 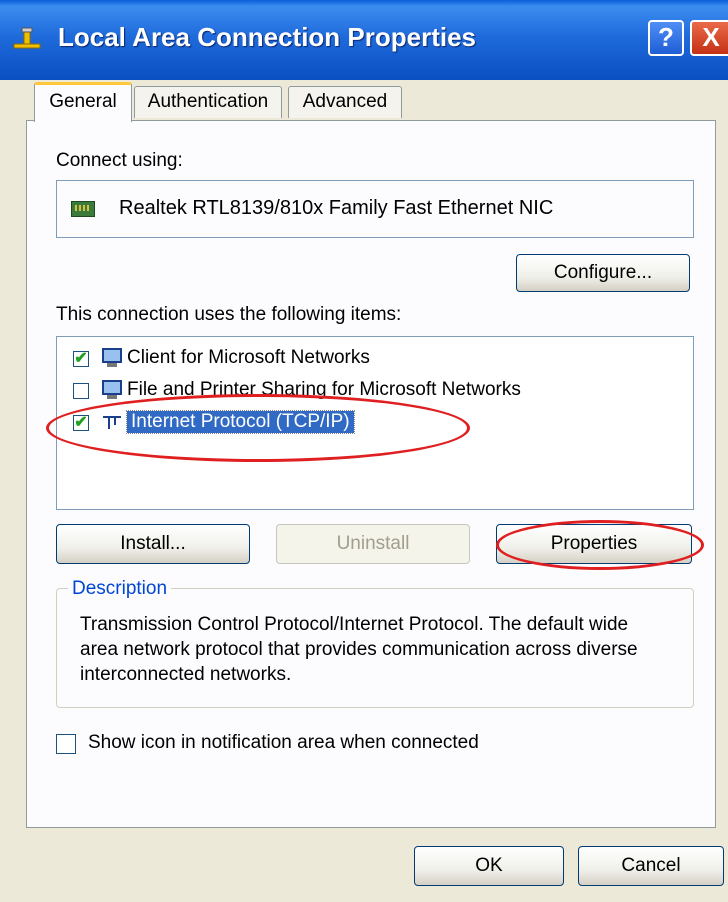 What do you see at coordinates (594, 544) in the screenshot?
I see `properties-button: Properties` at bounding box center [594, 544].